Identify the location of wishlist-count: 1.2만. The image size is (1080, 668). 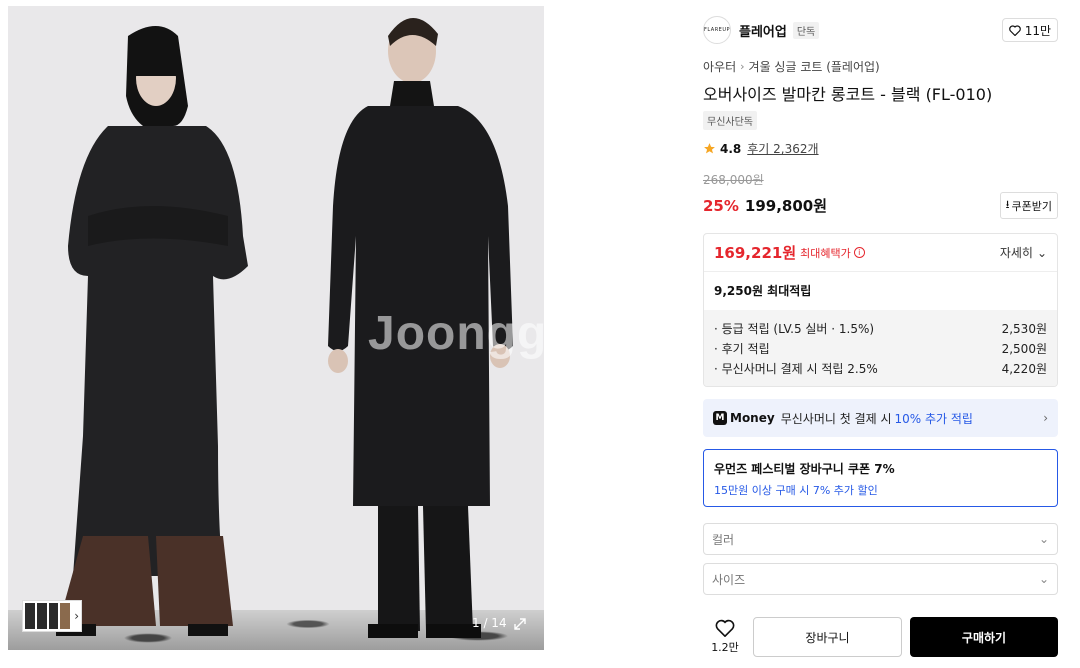
(725, 647).